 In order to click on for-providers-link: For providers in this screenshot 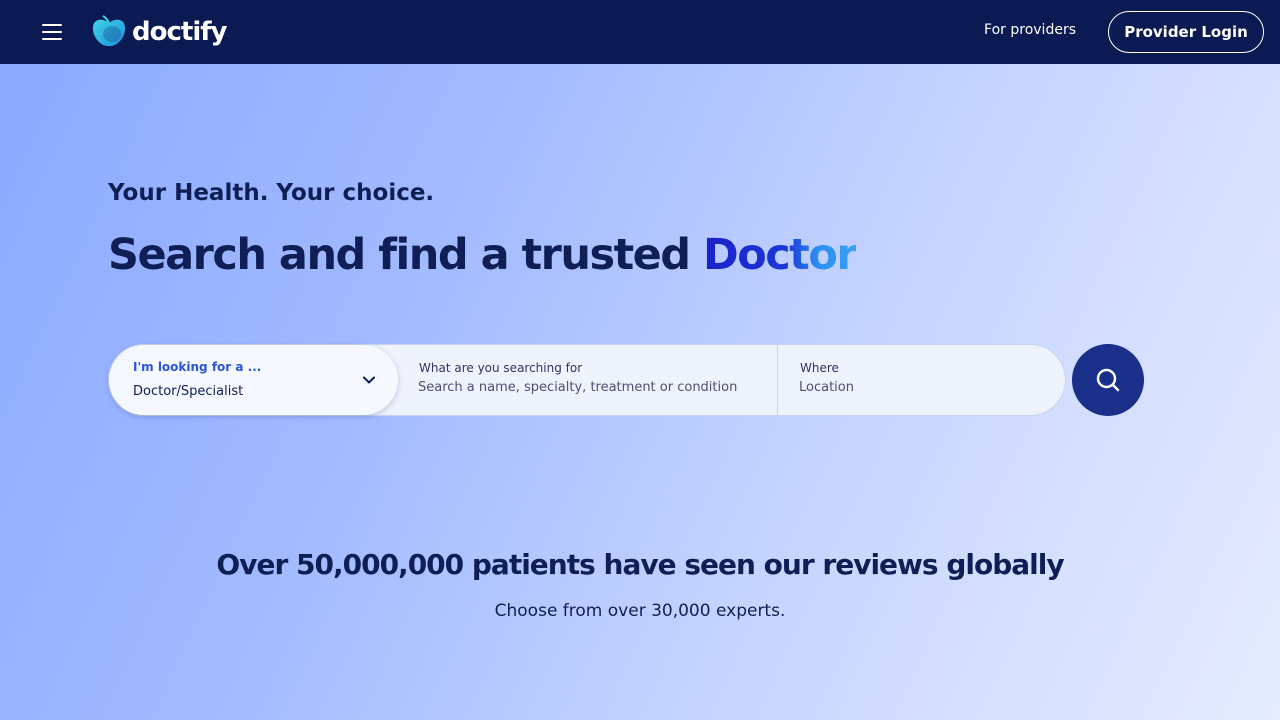, I will do `click(1030, 30)`.